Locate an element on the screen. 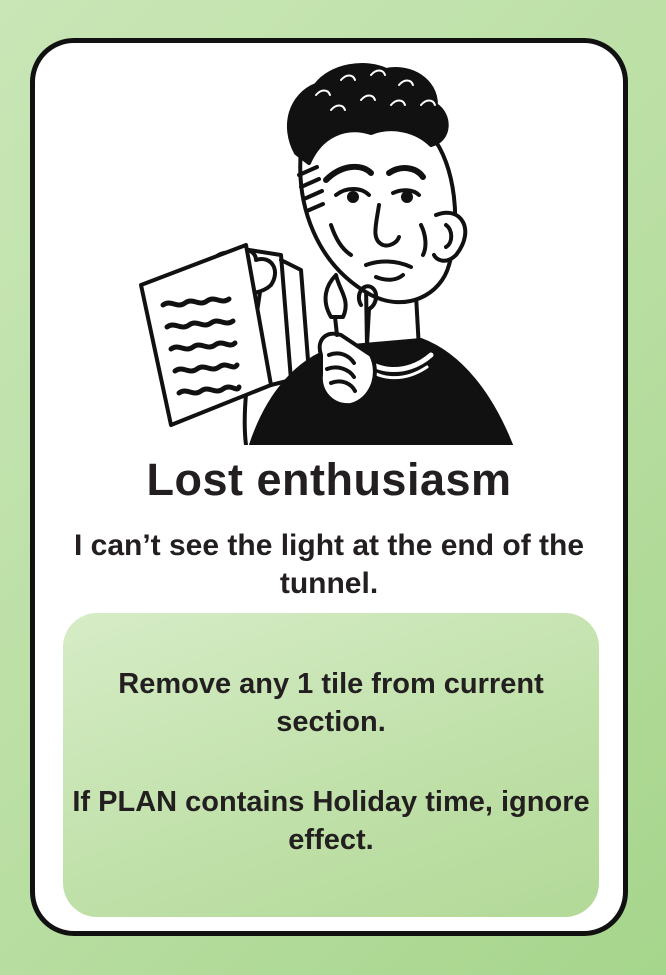 This screenshot has height=975, width=666. card-title: Lost enthusiasm is located at coordinates (329, 479).